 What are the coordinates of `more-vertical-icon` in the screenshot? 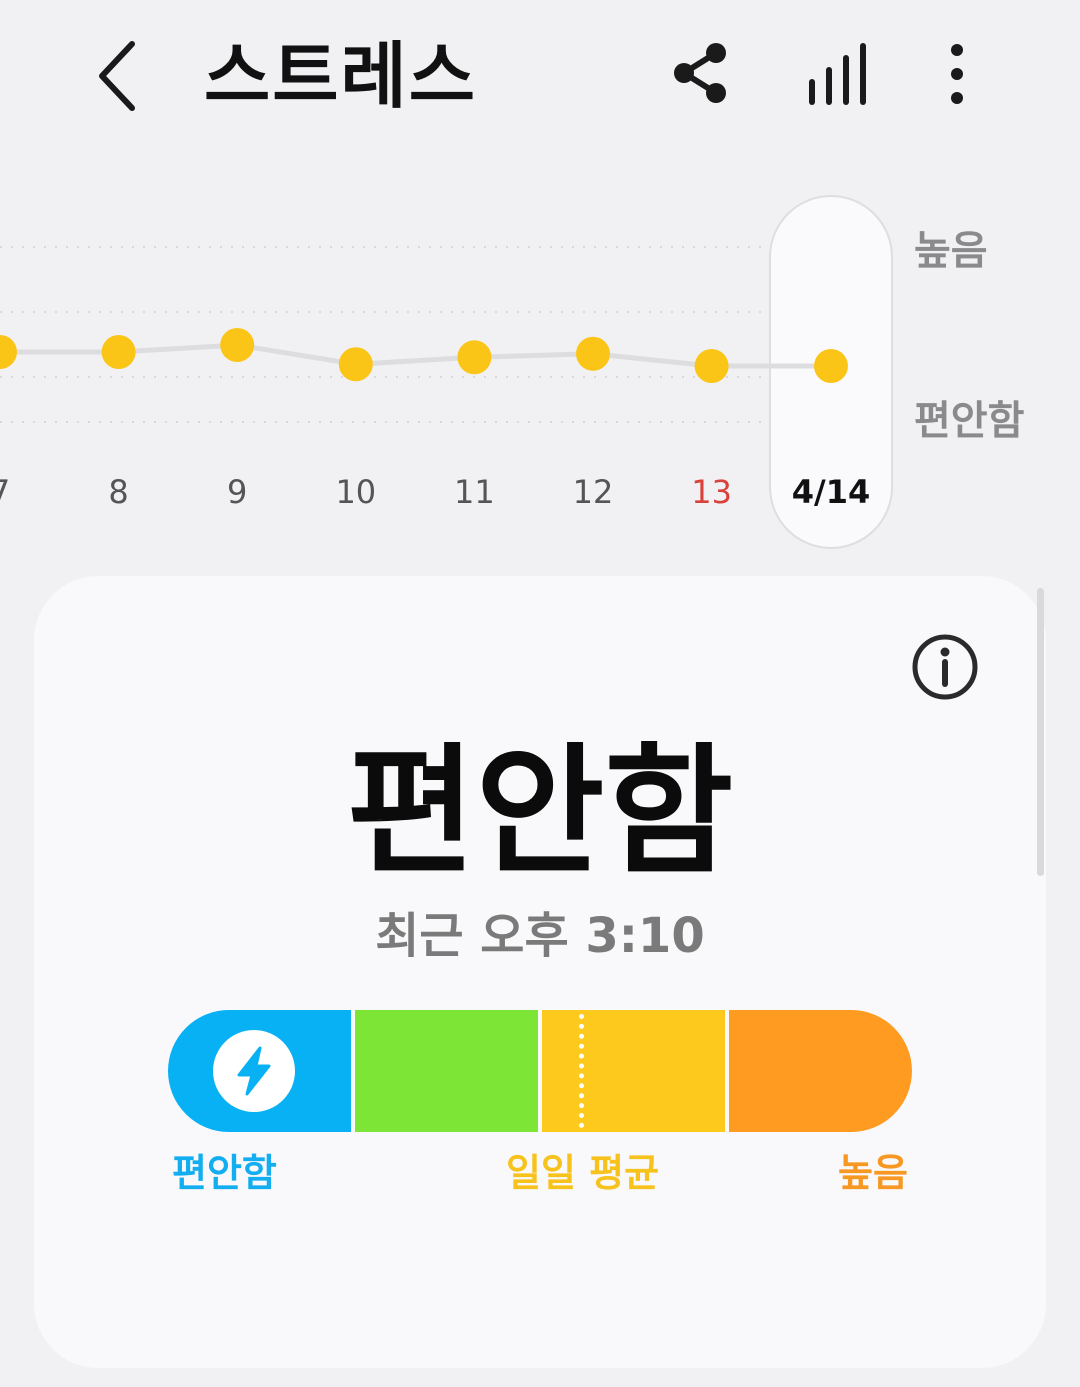 It's located at (957, 74).